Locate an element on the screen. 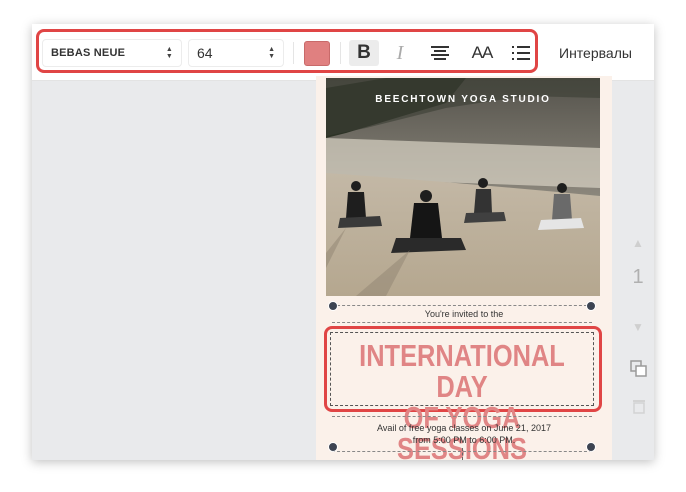 This screenshot has width=686, height=492. duplicate-page-button is located at coordinates (639, 371).